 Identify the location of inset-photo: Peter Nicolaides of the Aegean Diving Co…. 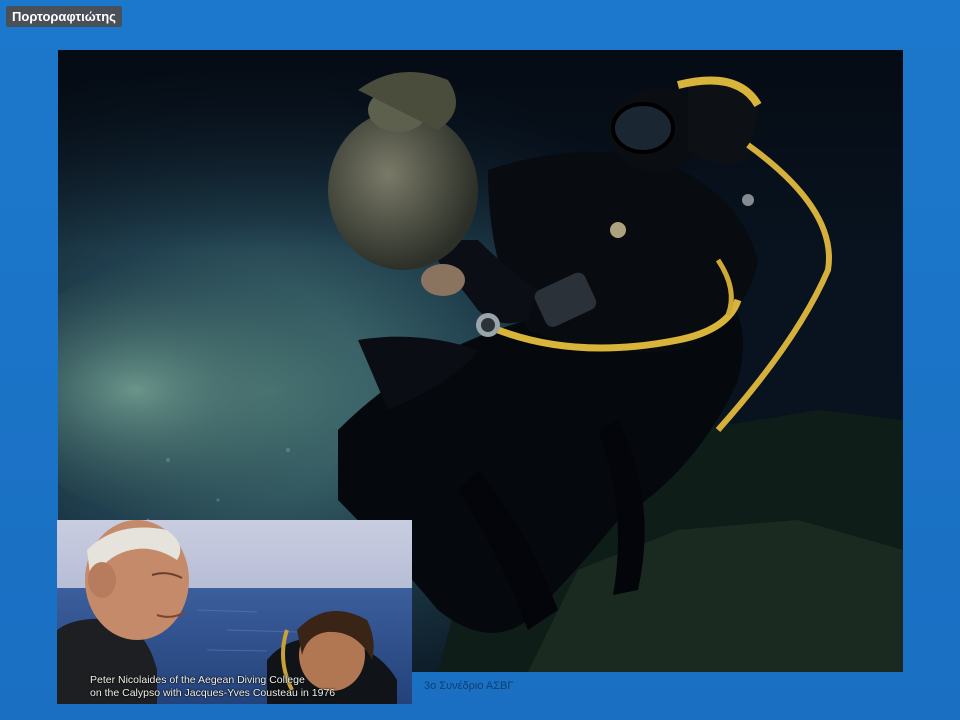
(234, 612).